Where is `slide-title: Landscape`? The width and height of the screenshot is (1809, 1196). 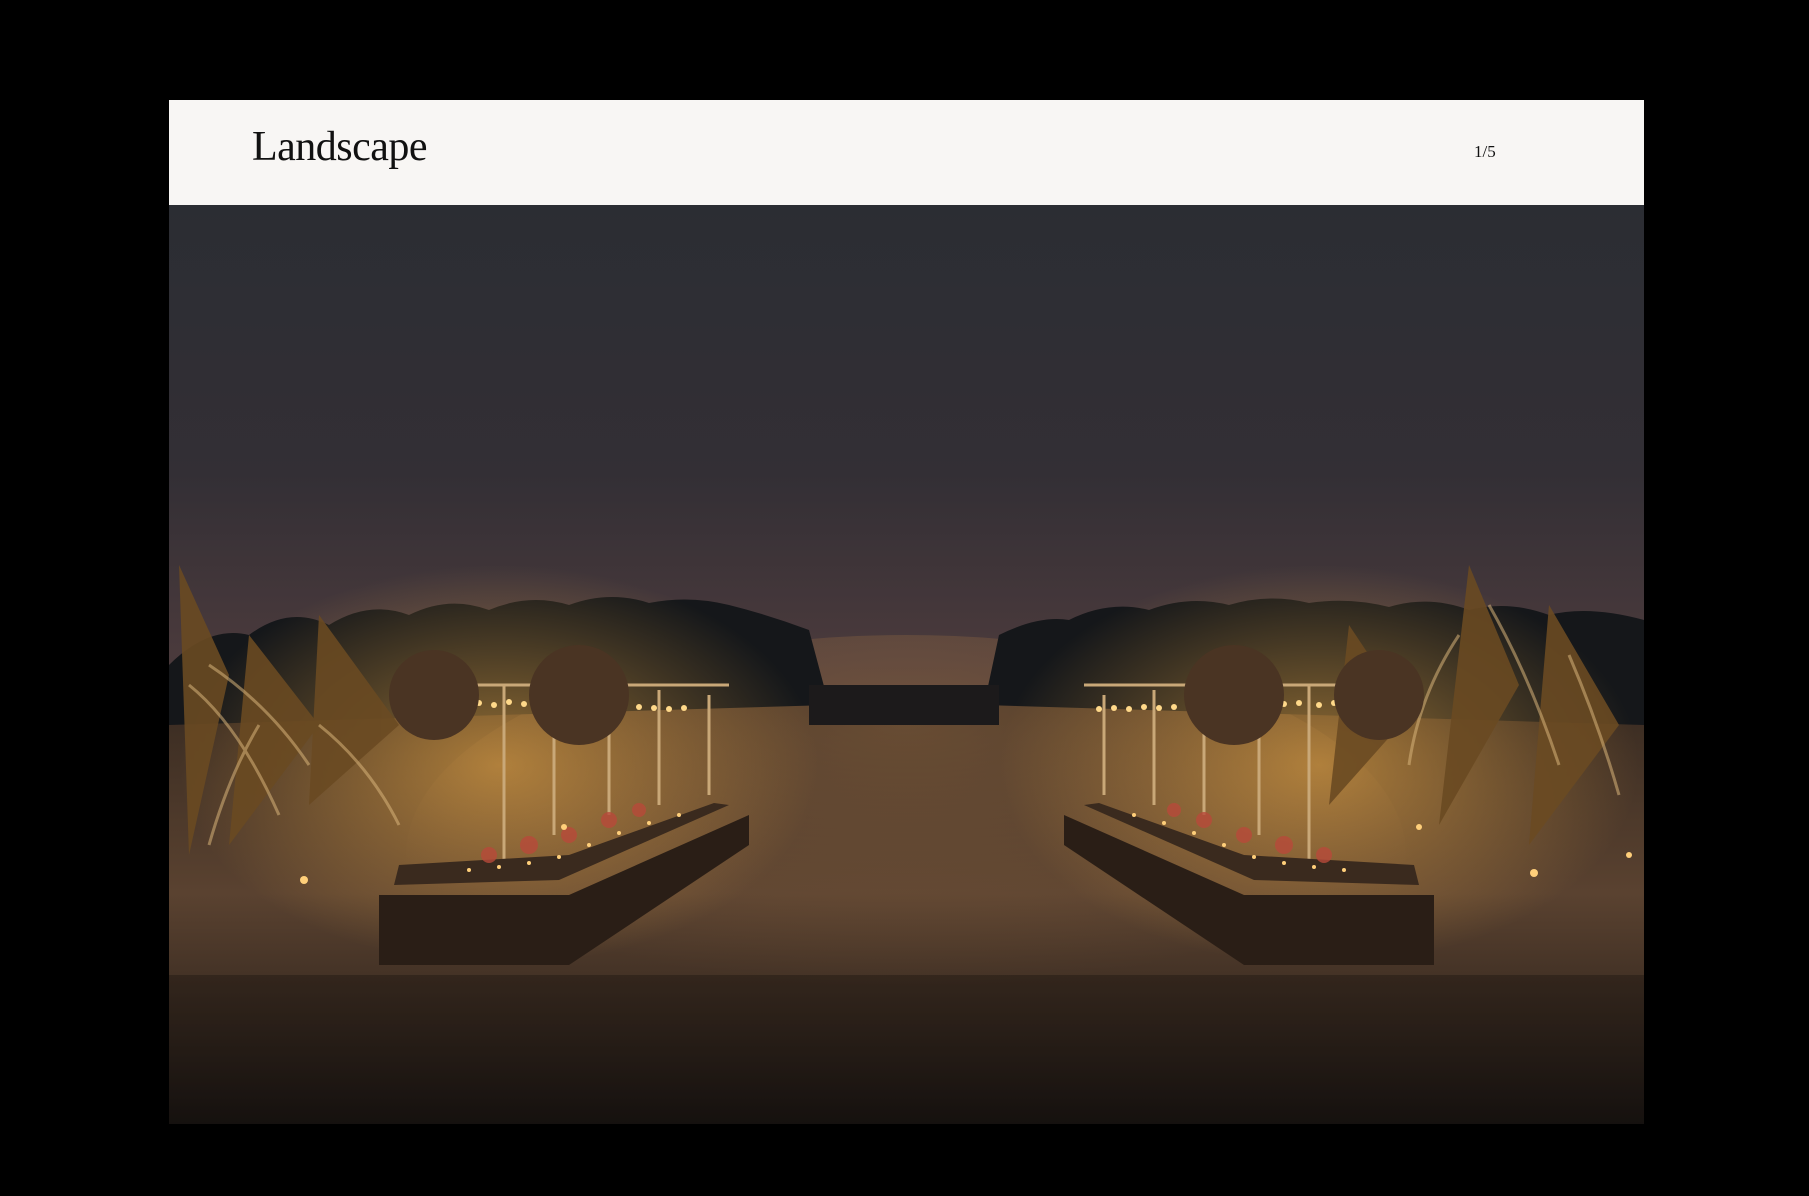 slide-title: Landscape is located at coordinates (340, 147).